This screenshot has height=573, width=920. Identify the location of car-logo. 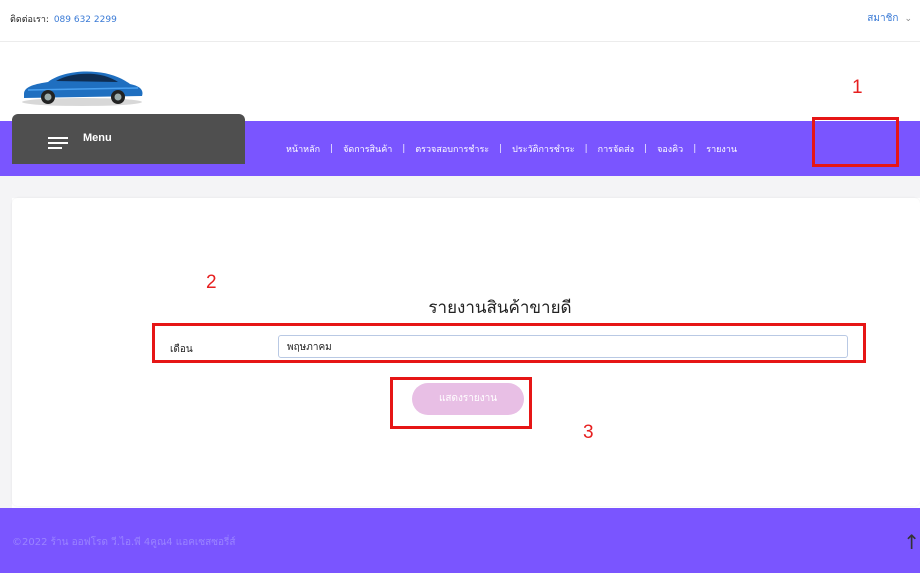
(82, 86).